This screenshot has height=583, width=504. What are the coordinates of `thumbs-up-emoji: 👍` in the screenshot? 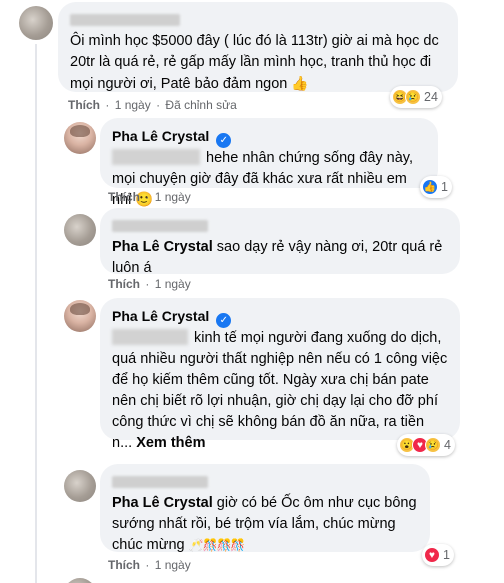 It's located at (300, 83).